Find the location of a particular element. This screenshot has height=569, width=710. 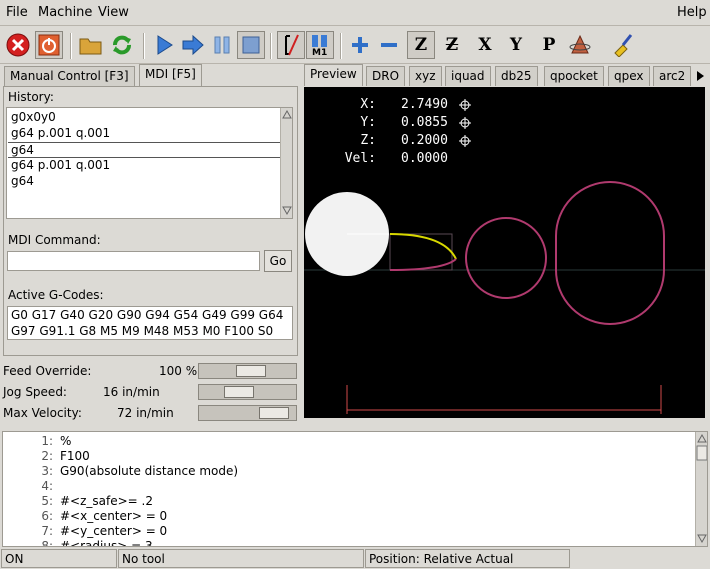

line-number: 8: is located at coordinates (47, 543).